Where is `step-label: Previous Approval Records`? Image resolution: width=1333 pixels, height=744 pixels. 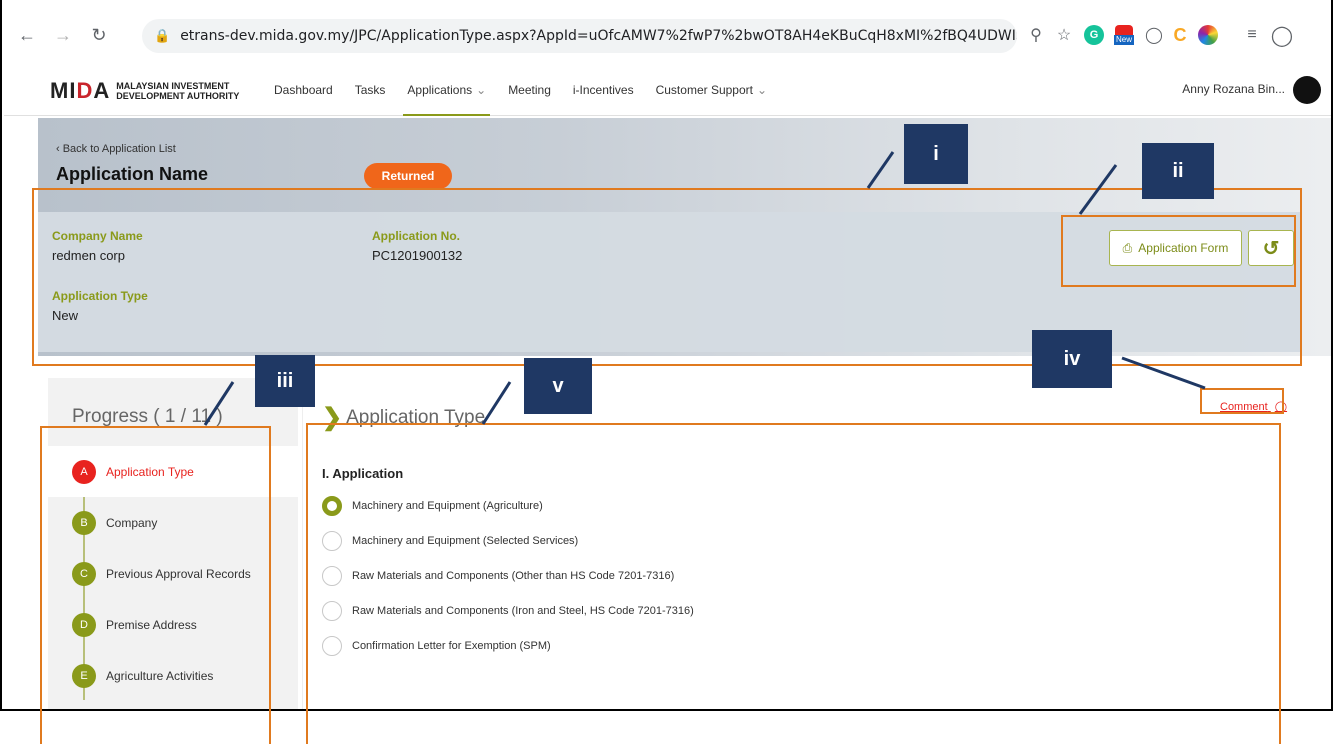
step-label: Previous Approval Records is located at coordinates (178, 573).